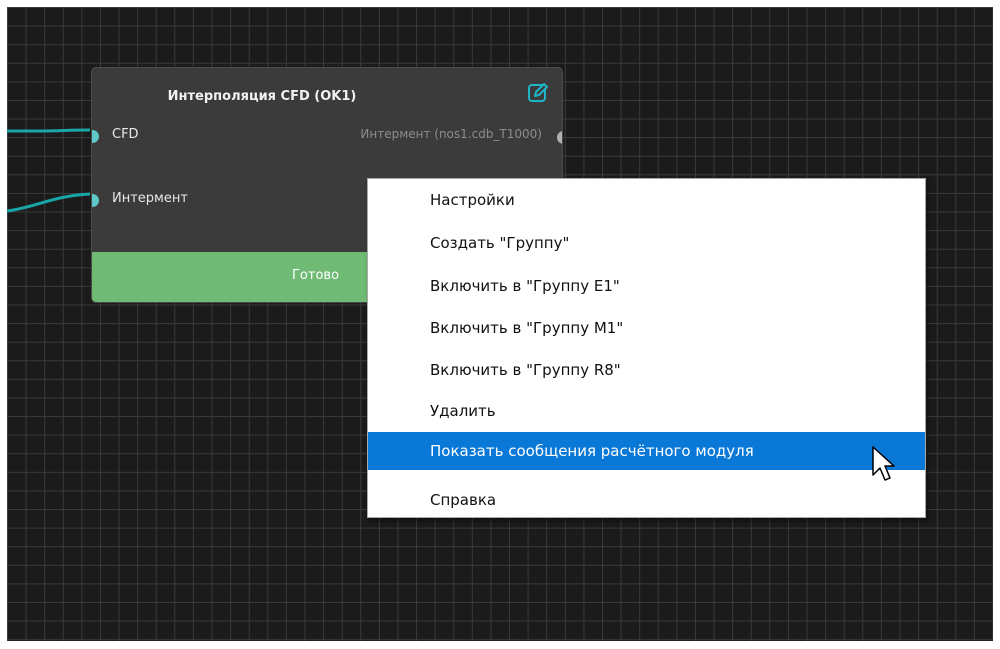 This screenshot has height=649, width=1000. Describe the element at coordinates (646, 411) in the screenshot. I see `menu-item-delete: Удалить` at that location.